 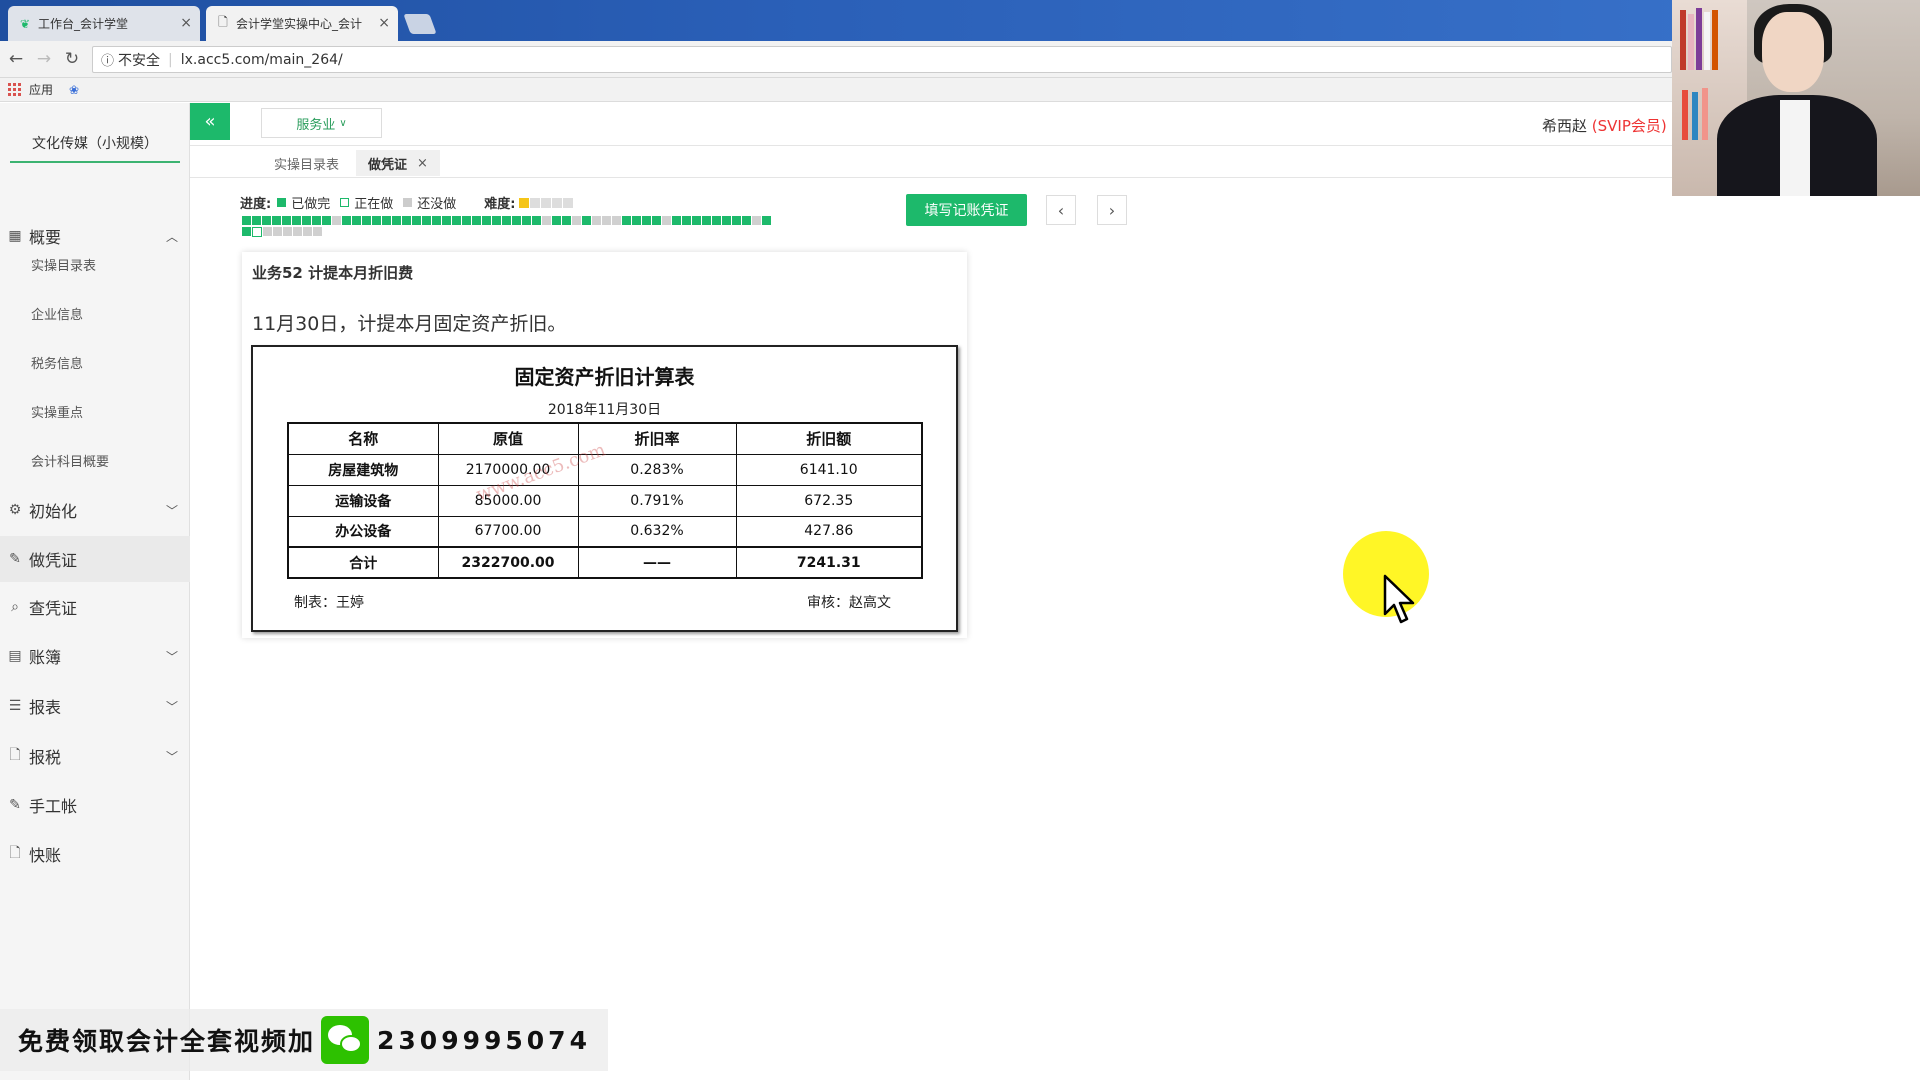 What do you see at coordinates (74, 90) in the screenshot?
I see `paw-icon: ❀` at bounding box center [74, 90].